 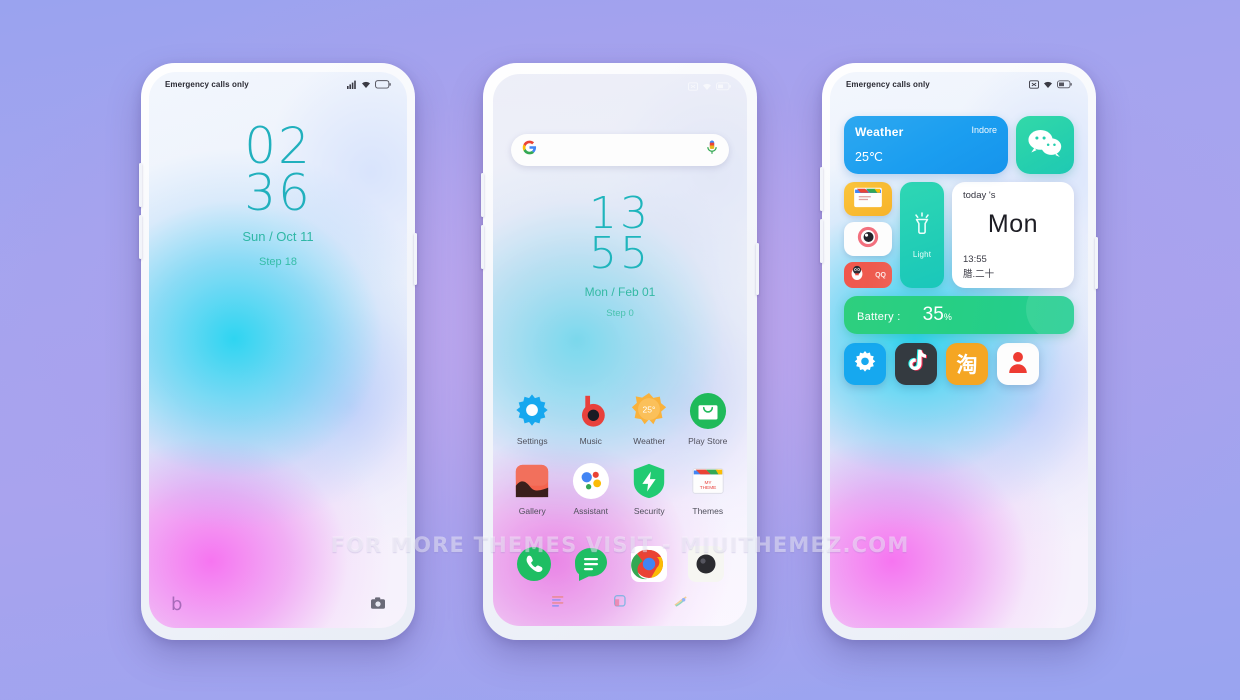 What do you see at coordinates (559, 603) in the screenshot?
I see `list-page-icon` at bounding box center [559, 603].